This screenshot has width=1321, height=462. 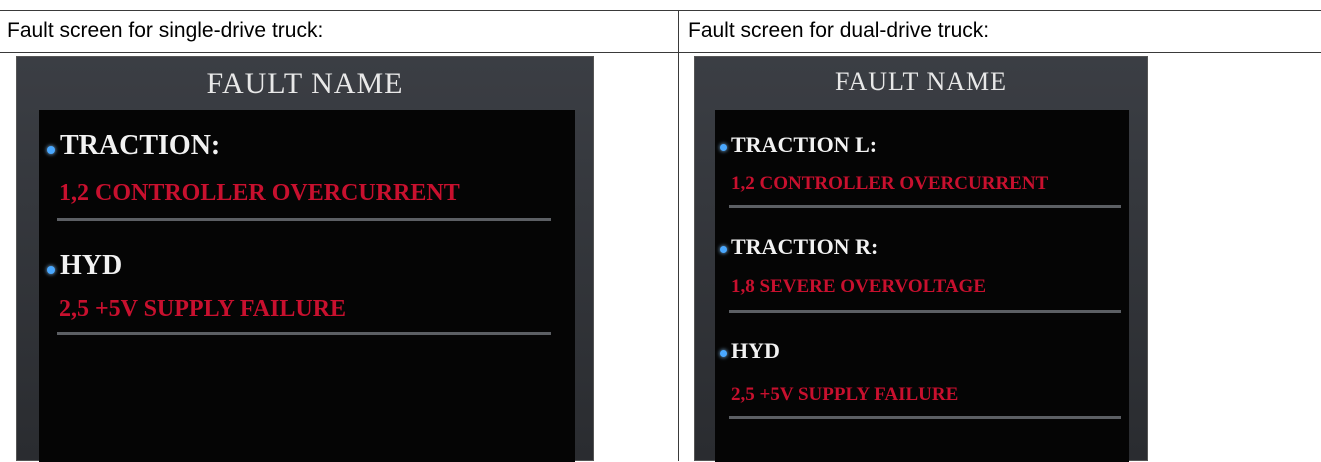 What do you see at coordinates (678, 235) in the screenshot?
I see `table-column-divider` at bounding box center [678, 235].